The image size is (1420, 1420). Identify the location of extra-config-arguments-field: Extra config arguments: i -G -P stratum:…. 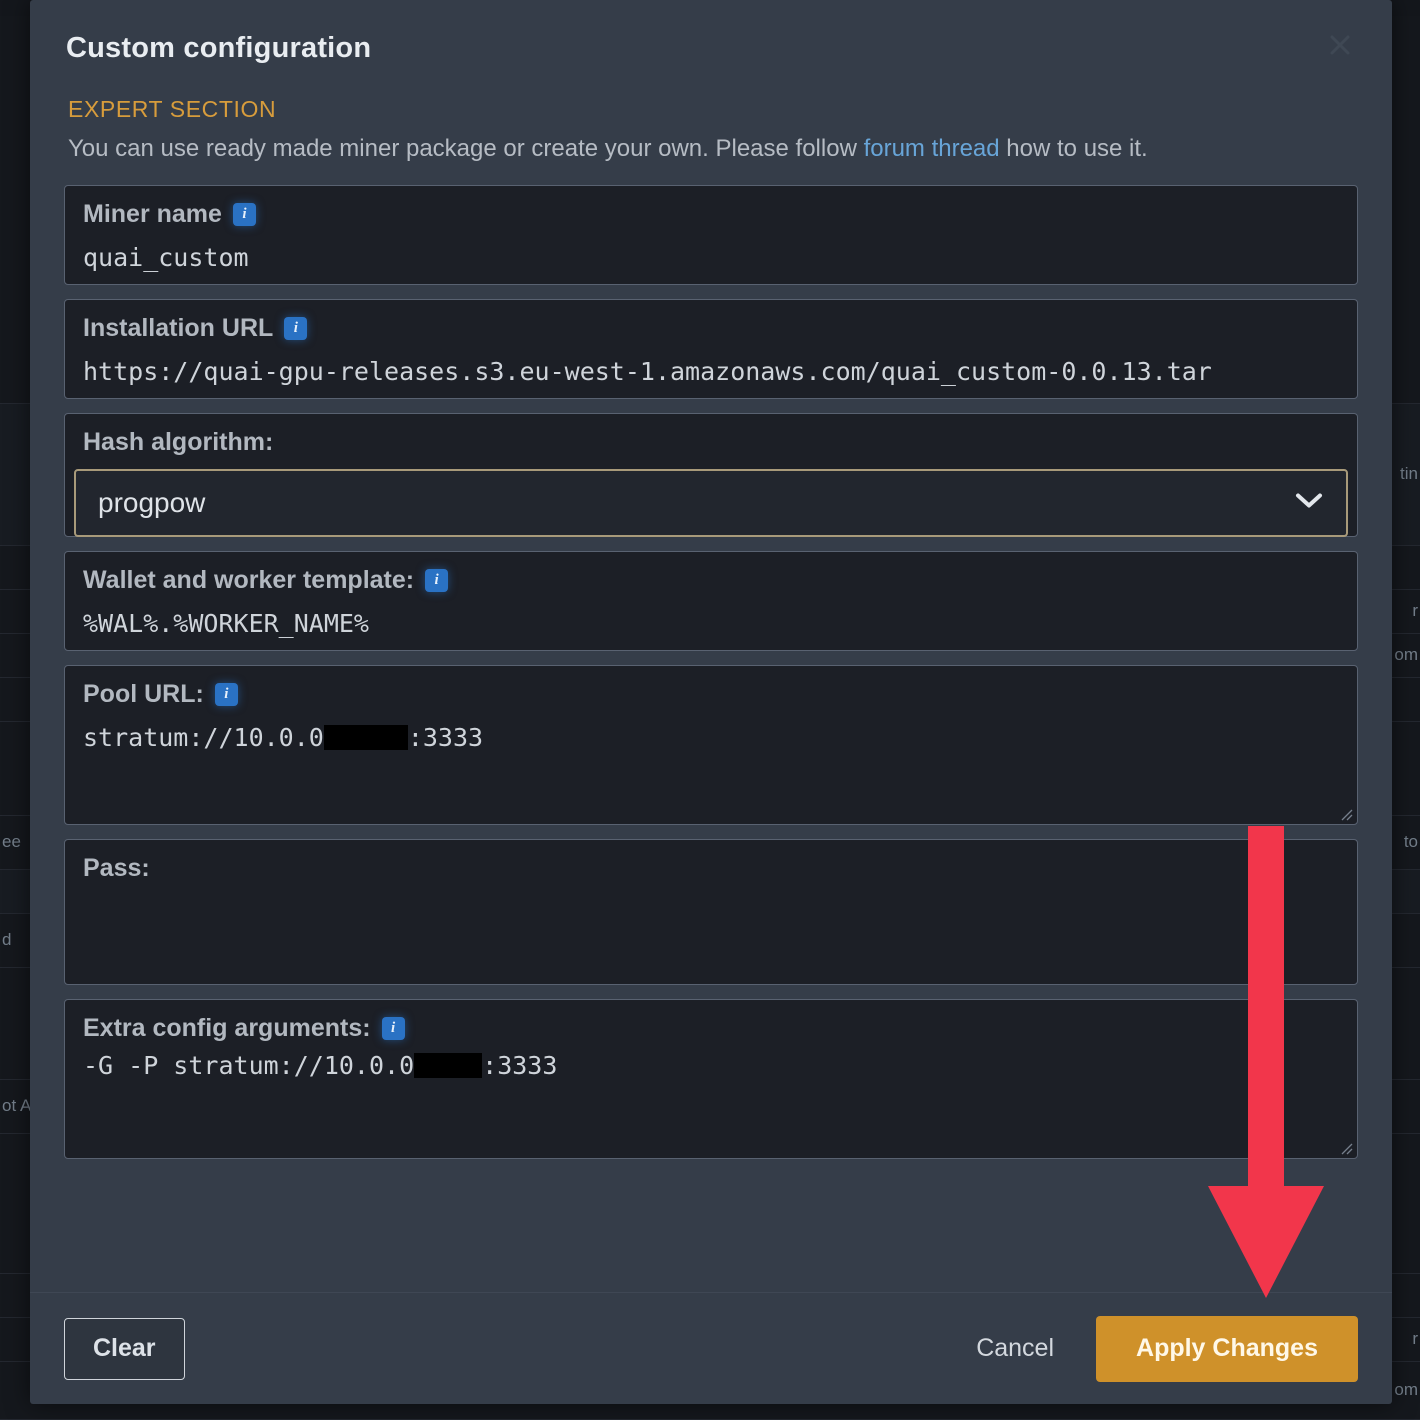
(711, 1079).